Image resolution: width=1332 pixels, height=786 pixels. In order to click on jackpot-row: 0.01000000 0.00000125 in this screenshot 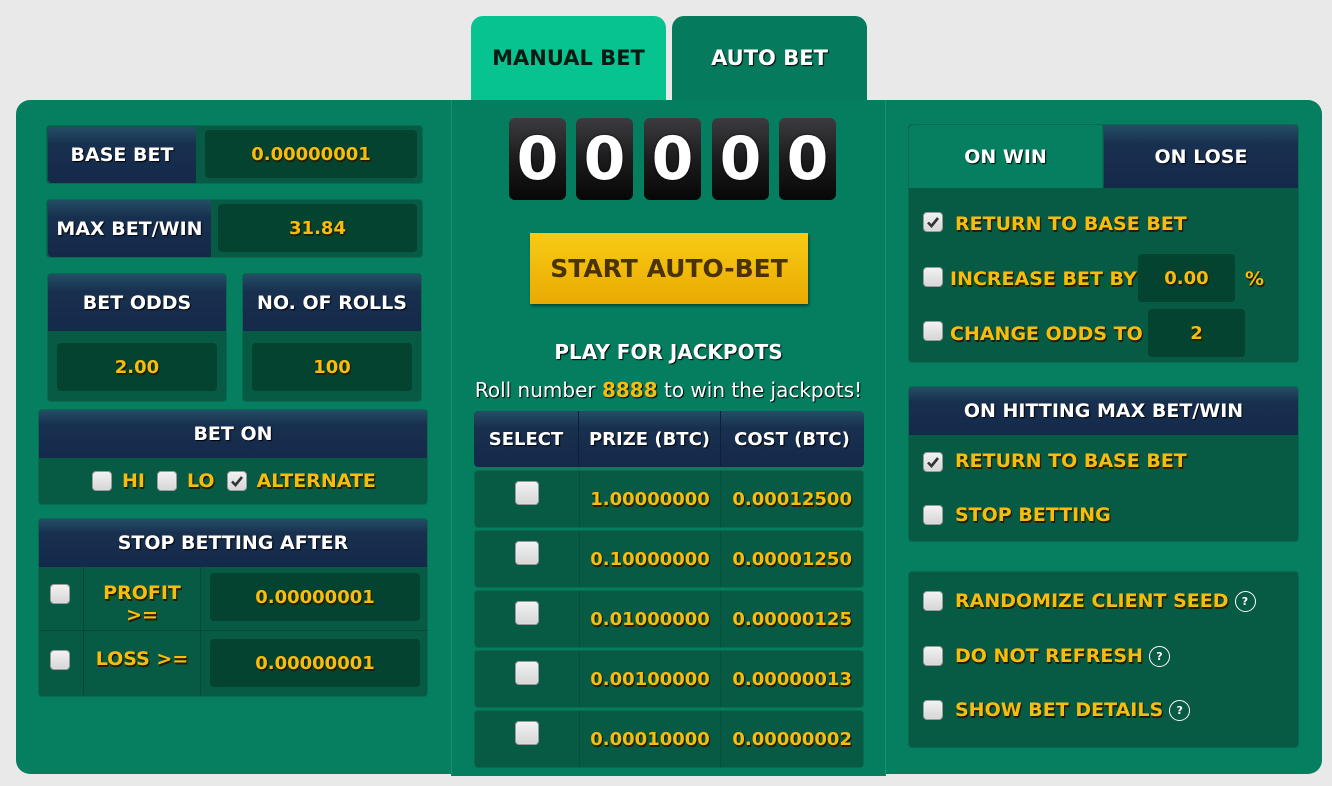, I will do `click(669, 619)`.